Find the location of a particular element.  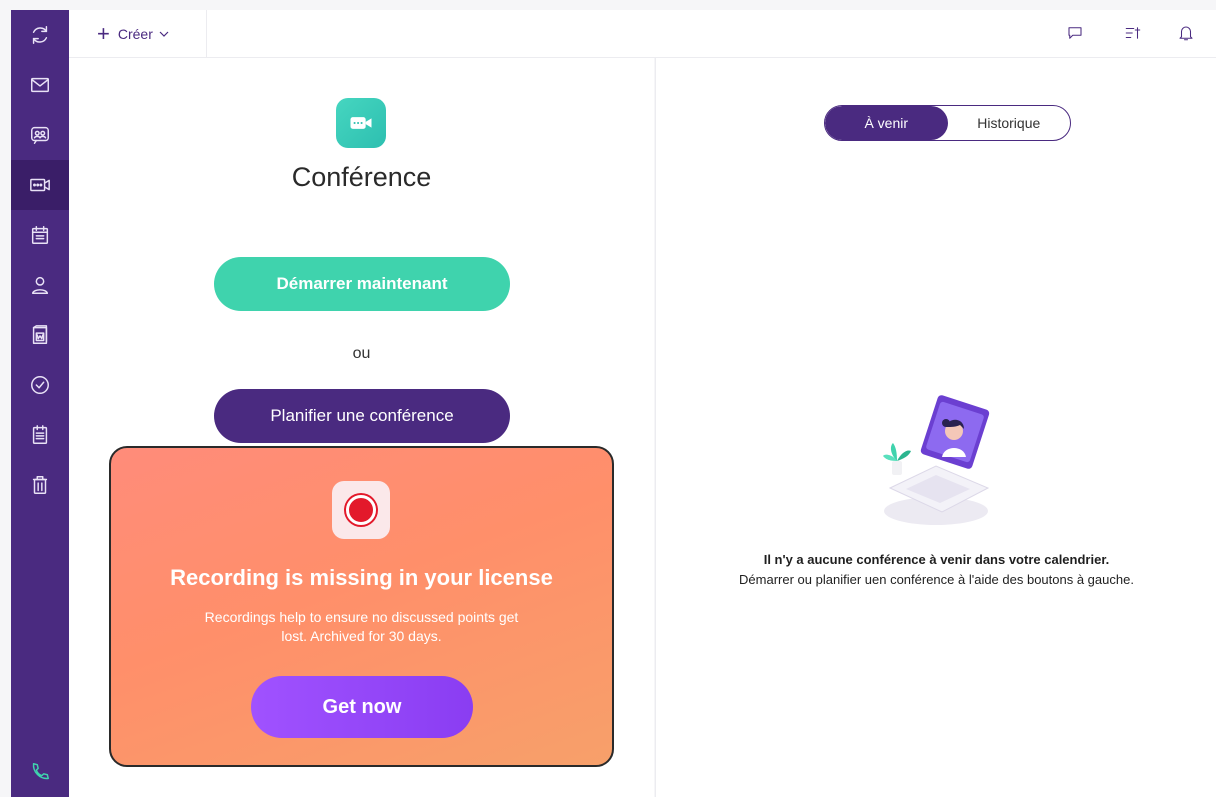

sidebar-item-trash is located at coordinates (40, 485).